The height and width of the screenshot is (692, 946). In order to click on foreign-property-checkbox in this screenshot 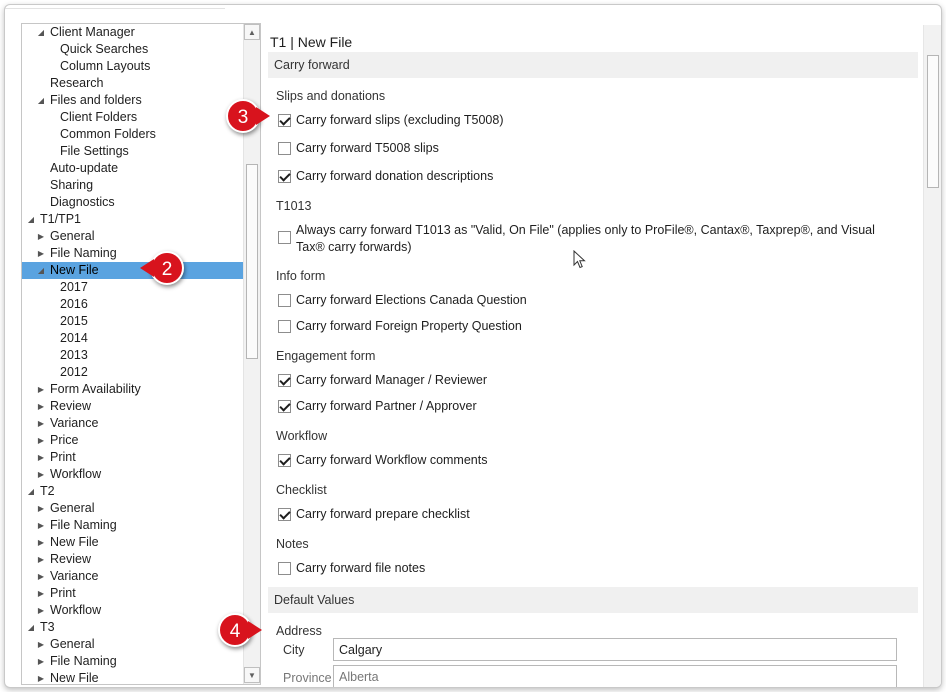, I will do `click(284, 326)`.